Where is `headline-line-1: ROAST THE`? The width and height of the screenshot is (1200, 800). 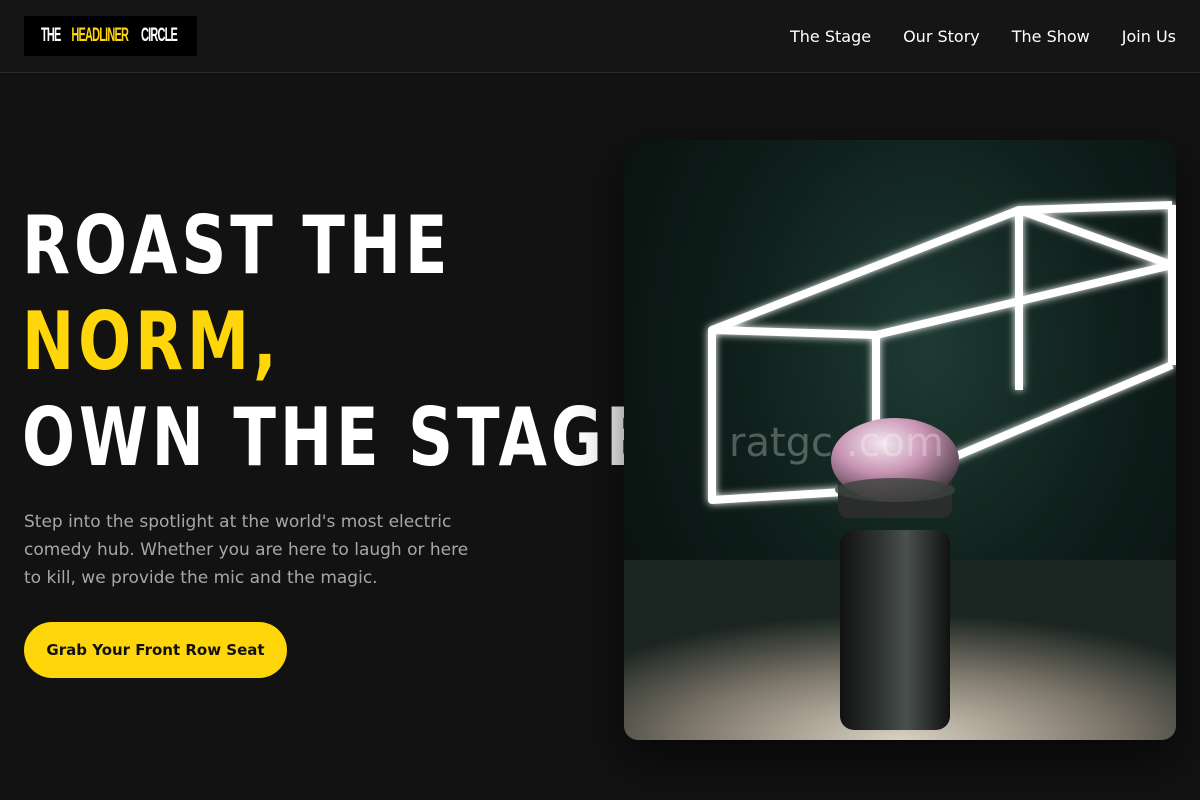
headline-line-1: ROAST THE is located at coordinates (237, 245).